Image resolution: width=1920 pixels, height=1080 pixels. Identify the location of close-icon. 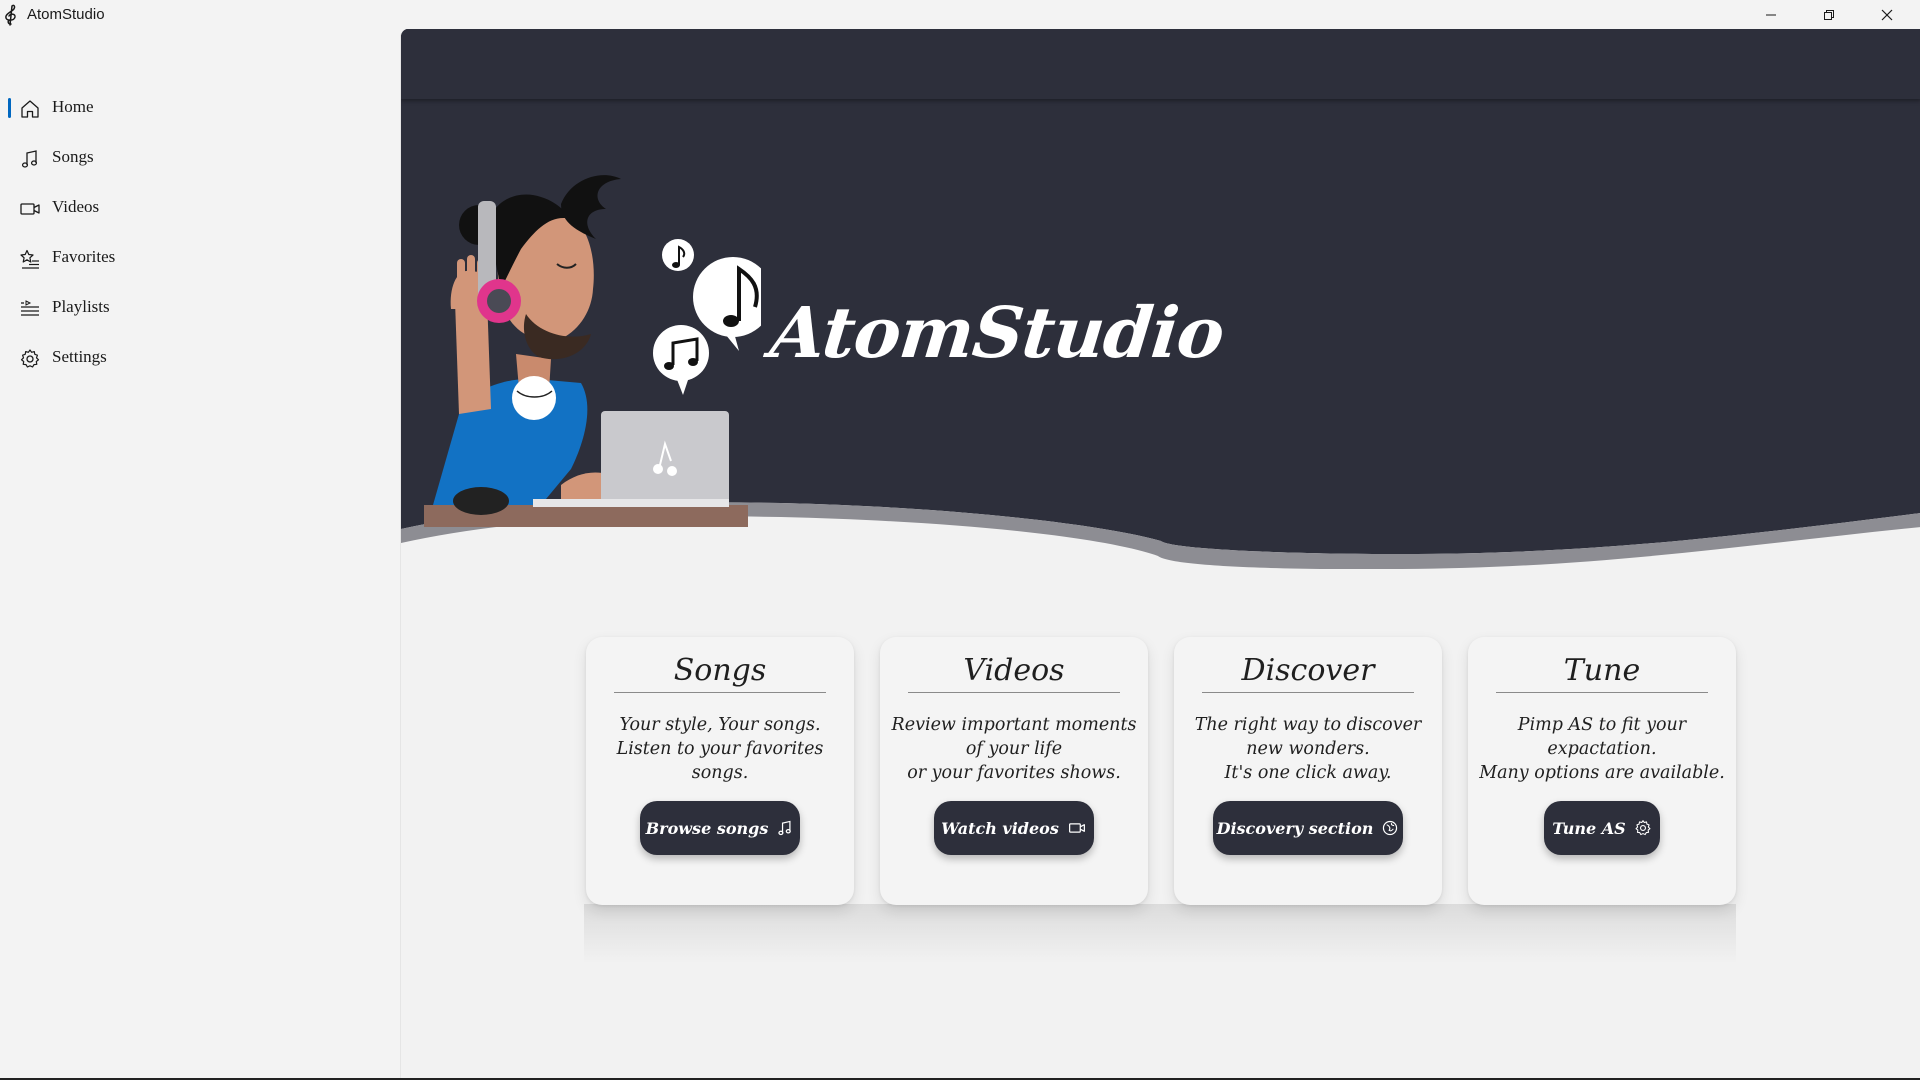
(1887, 14).